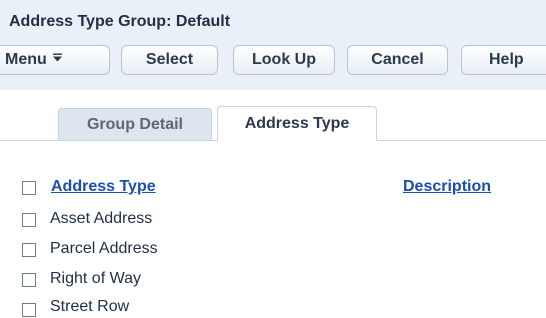 The image size is (546, 318). What do you see at coordinates (447, 187) in the screenshot?
I see `column-header-description: Description` at bounding box center [447, 187].